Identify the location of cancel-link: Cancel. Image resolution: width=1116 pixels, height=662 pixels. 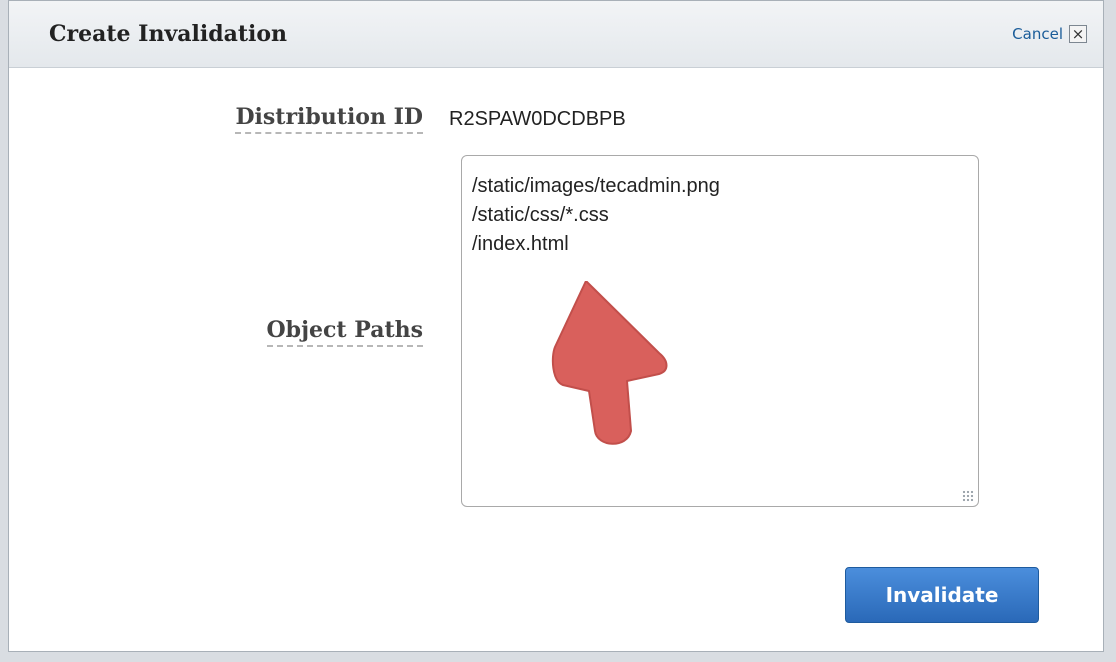
(1037, 34).